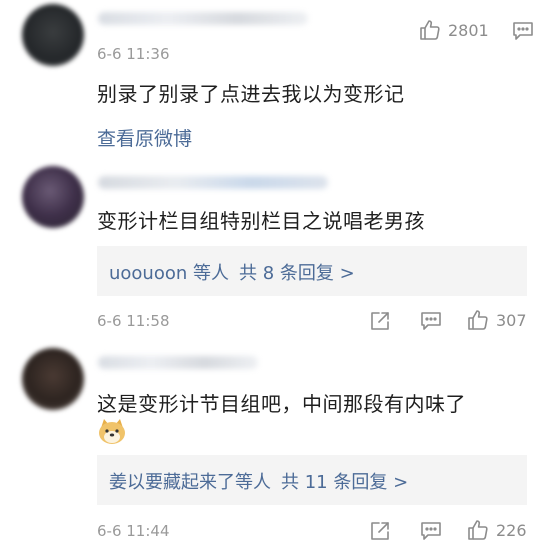 This screenshot has width=550, height=555. What do you see at coordinates (169, 273) in the screenshot?
I see `reply-users: uoouoon 等人` at bounding box center [169, 273].